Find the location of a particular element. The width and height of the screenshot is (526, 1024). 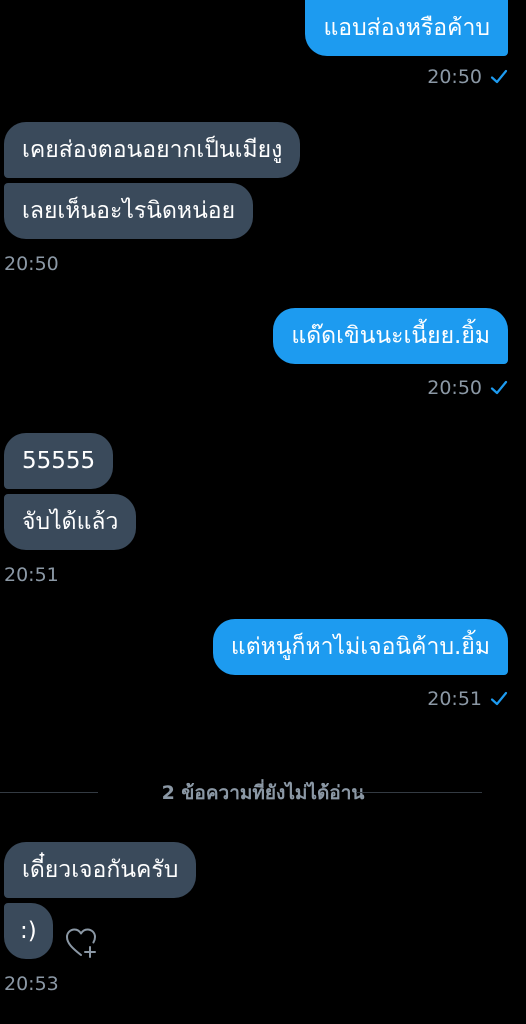

incoming-message: จับได้แล้ว is located at coordinates (70, 522).